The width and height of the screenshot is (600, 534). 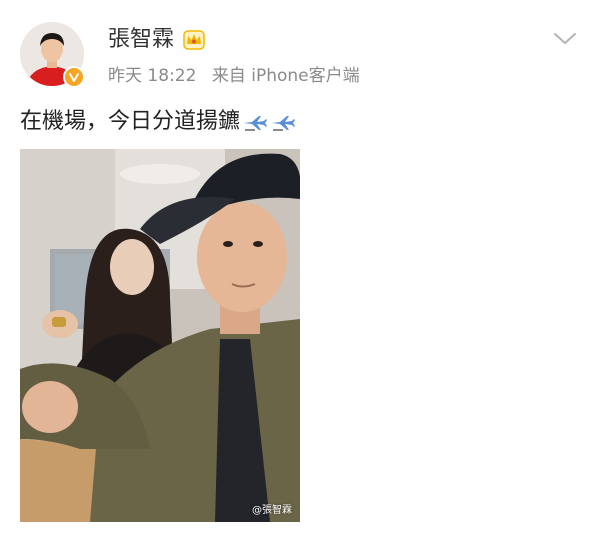 I want to click on post-meta: 昨天 18:22 来自 iPhone客户端, so click(x=234, y=76).